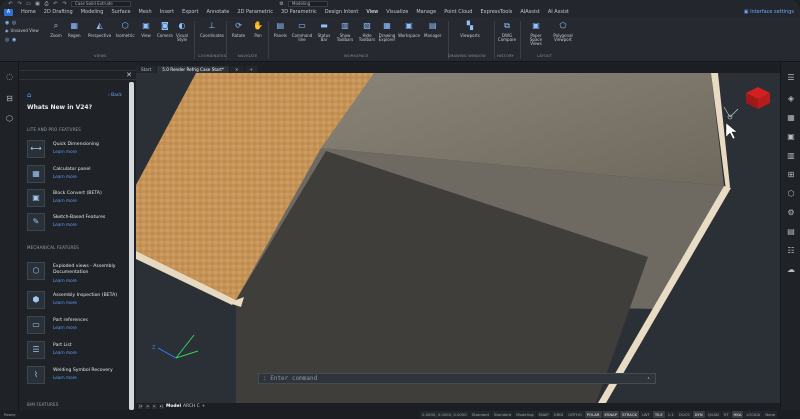 The image size is (800, 419). Describe the element at coordinates (770, 414) in the screenshot. I see `status-item: None` at that location.